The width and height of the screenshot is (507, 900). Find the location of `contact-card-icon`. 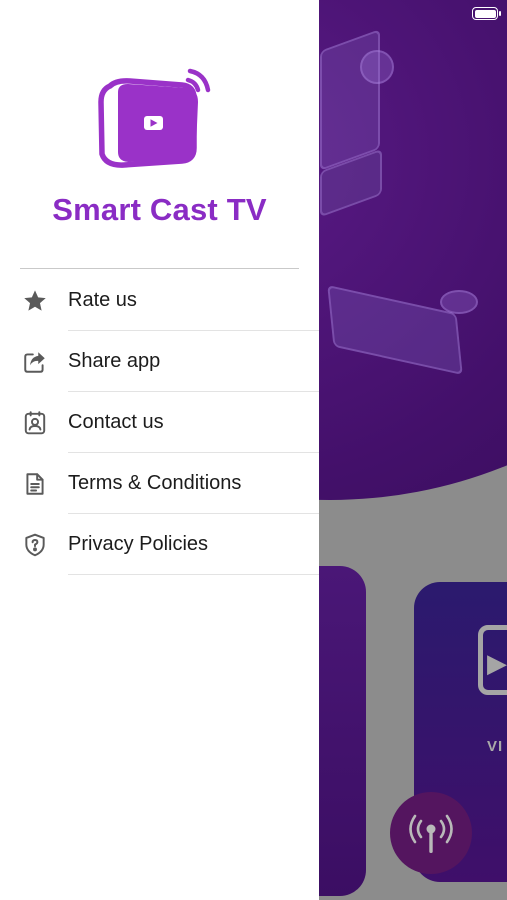

contact-card-icon is located at coordinates (35, 423).